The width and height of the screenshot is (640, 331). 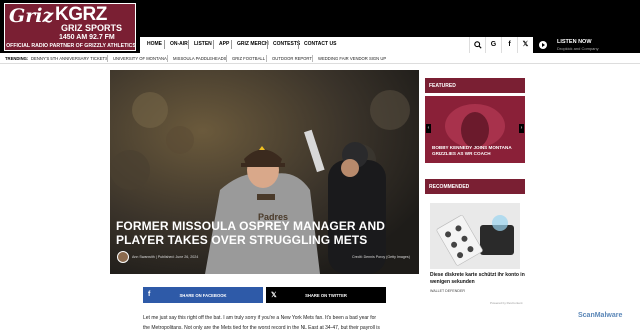 I want to click on trending-link: UNIVERSITY OF MONTANA, so click(x=140, y=58).